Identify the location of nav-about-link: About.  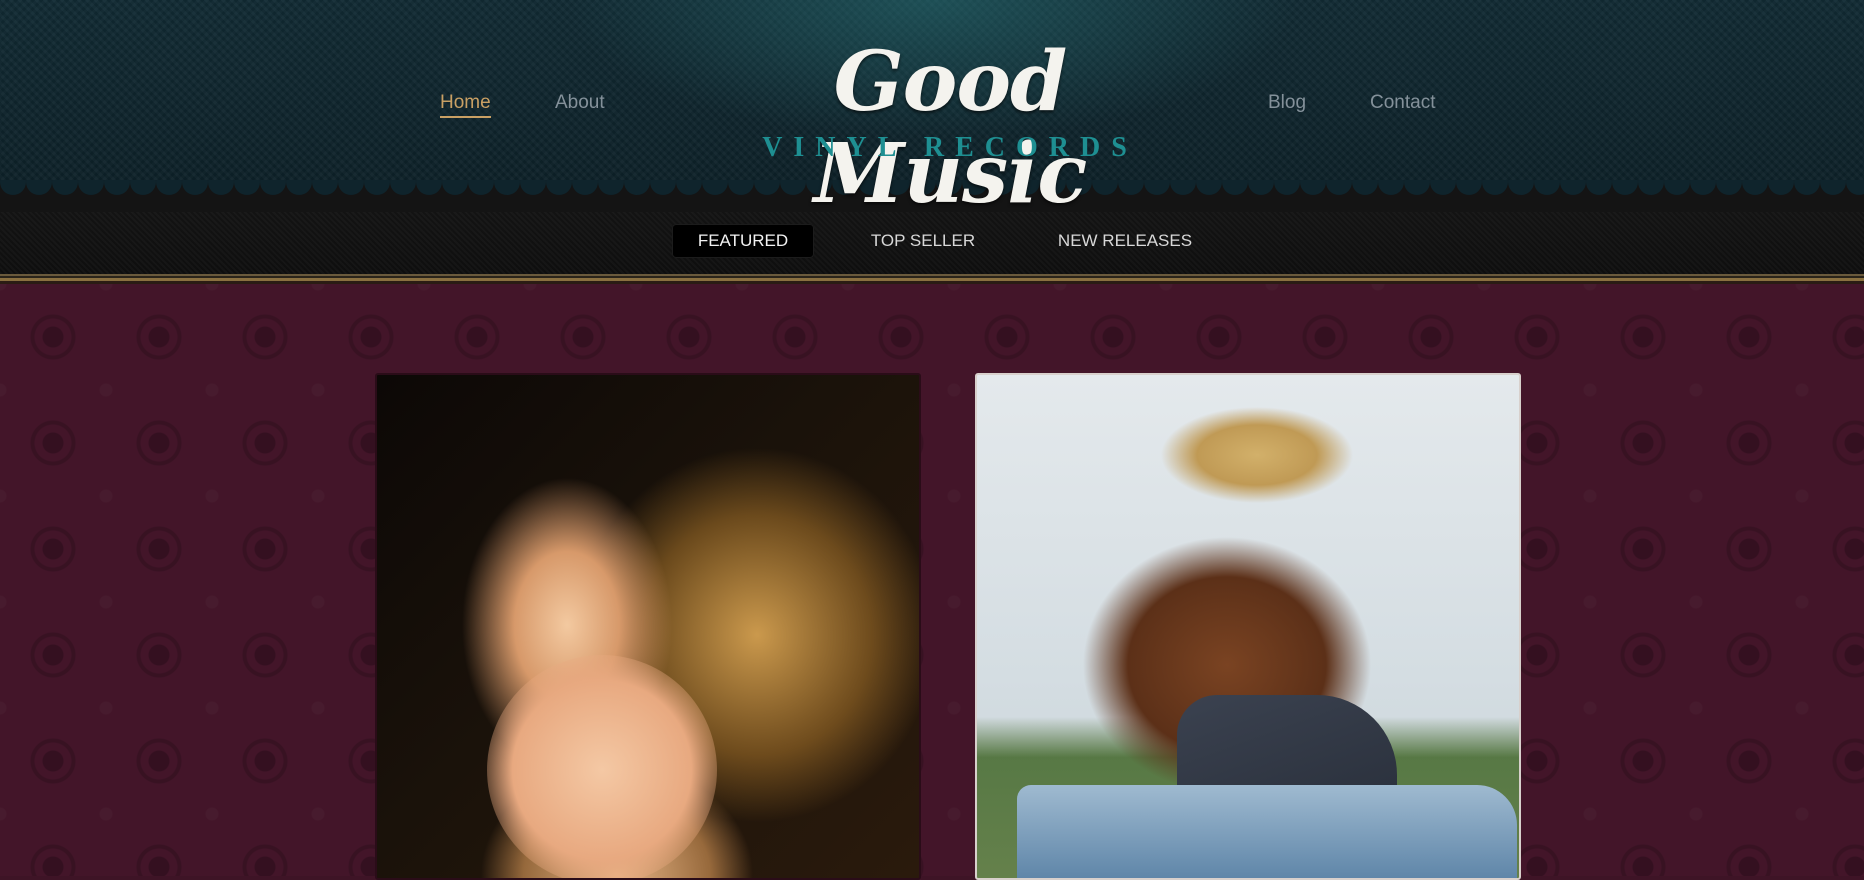
(580, 103).